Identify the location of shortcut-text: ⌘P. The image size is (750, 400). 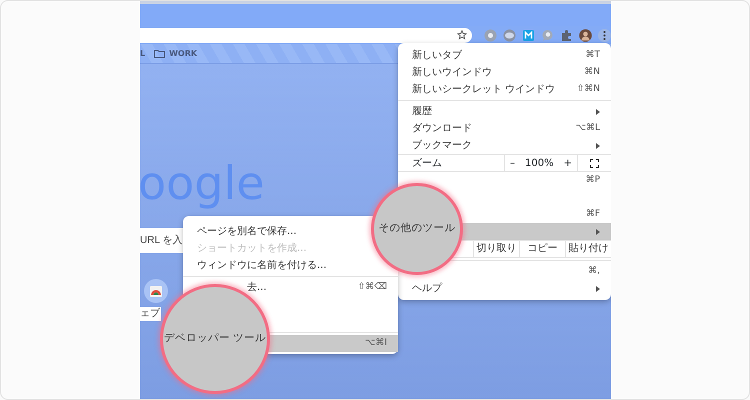
(593, 180).